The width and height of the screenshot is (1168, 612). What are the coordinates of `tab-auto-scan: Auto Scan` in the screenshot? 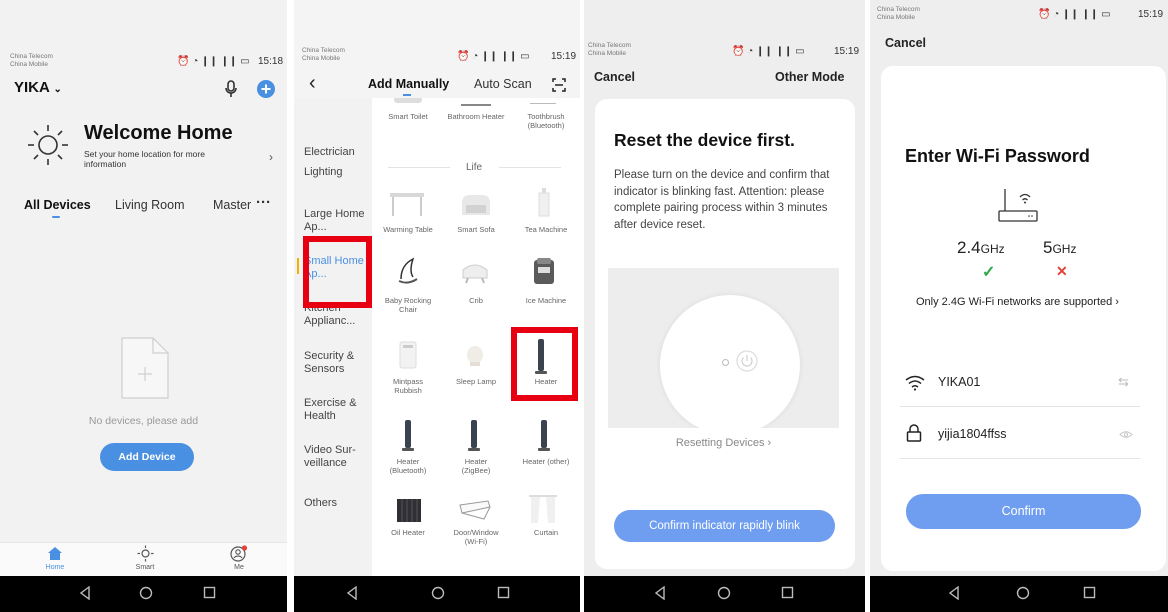 It's located at (503, 84).